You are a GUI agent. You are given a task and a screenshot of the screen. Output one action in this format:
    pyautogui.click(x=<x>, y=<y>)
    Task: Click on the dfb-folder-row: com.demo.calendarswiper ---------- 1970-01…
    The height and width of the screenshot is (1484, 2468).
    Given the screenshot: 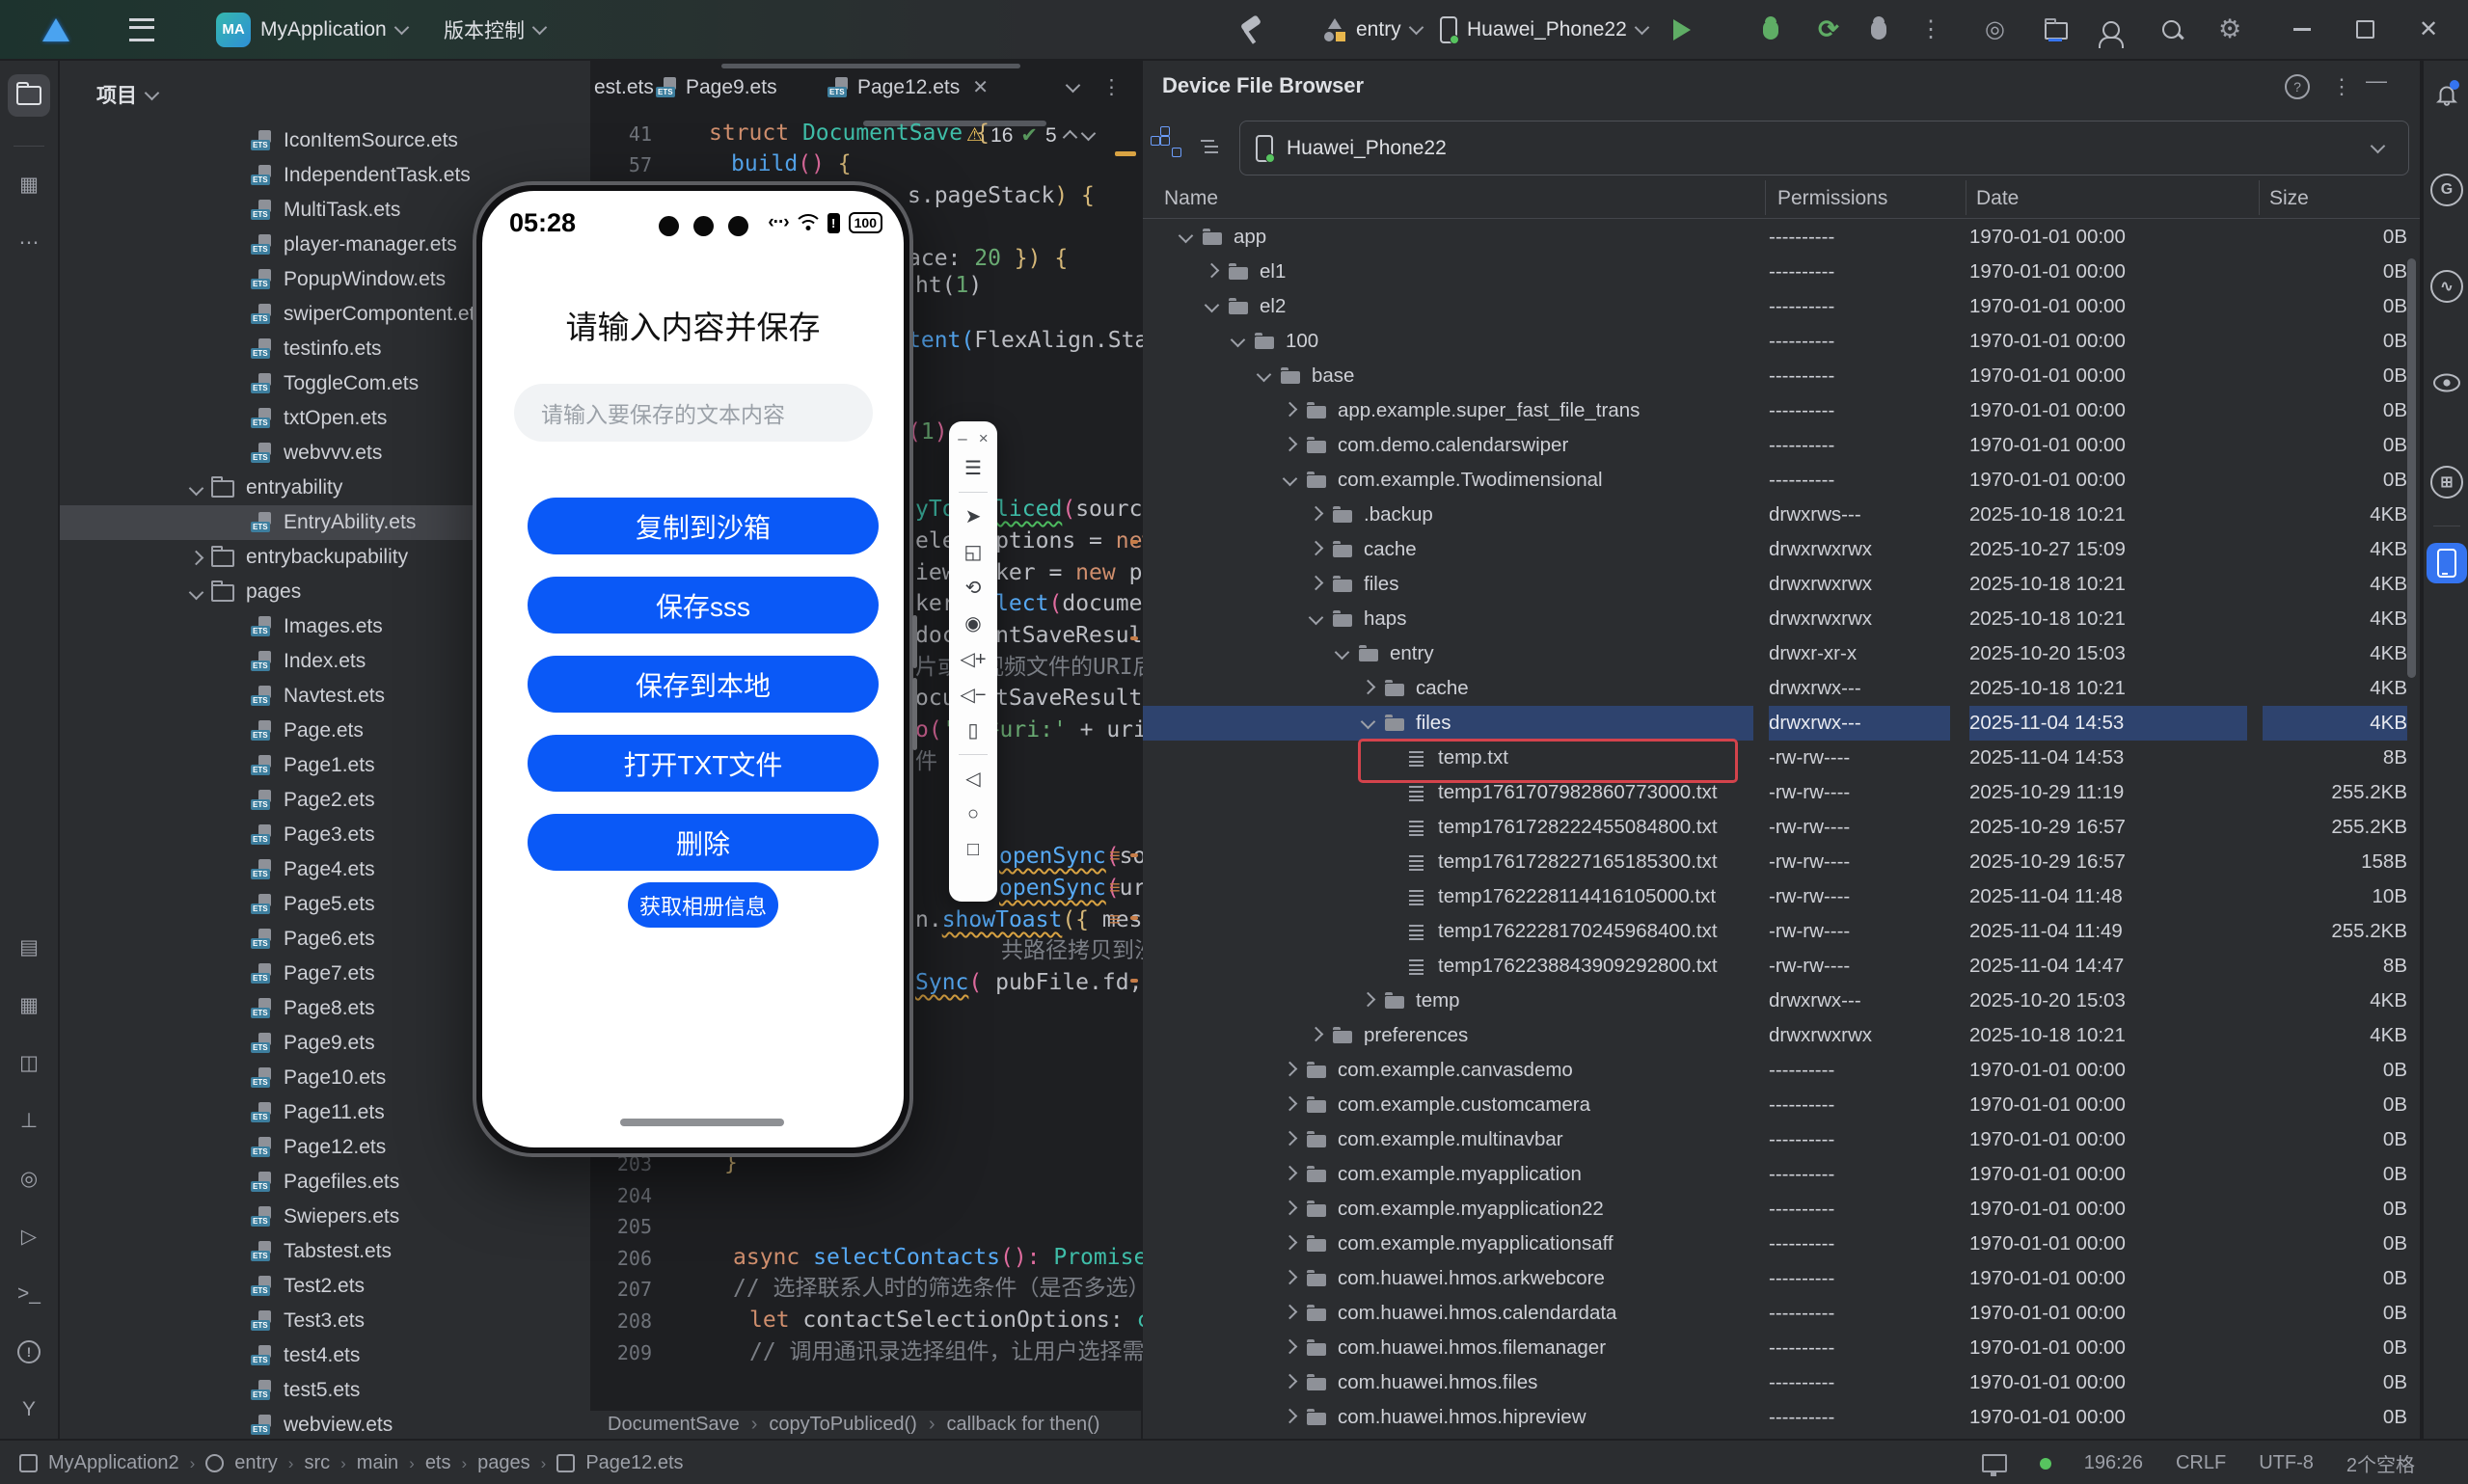 What is the action you would take?
    pyautogui.click(x=1777, y=445)
    